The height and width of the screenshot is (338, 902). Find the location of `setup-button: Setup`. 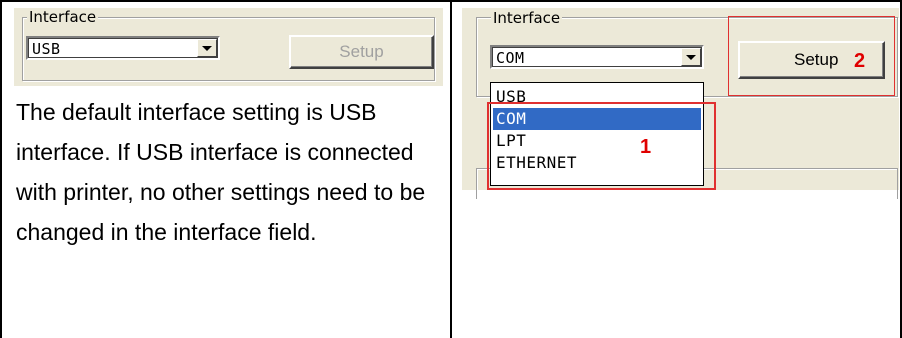

setup-button: Setup is located at coordinates (361, 52).